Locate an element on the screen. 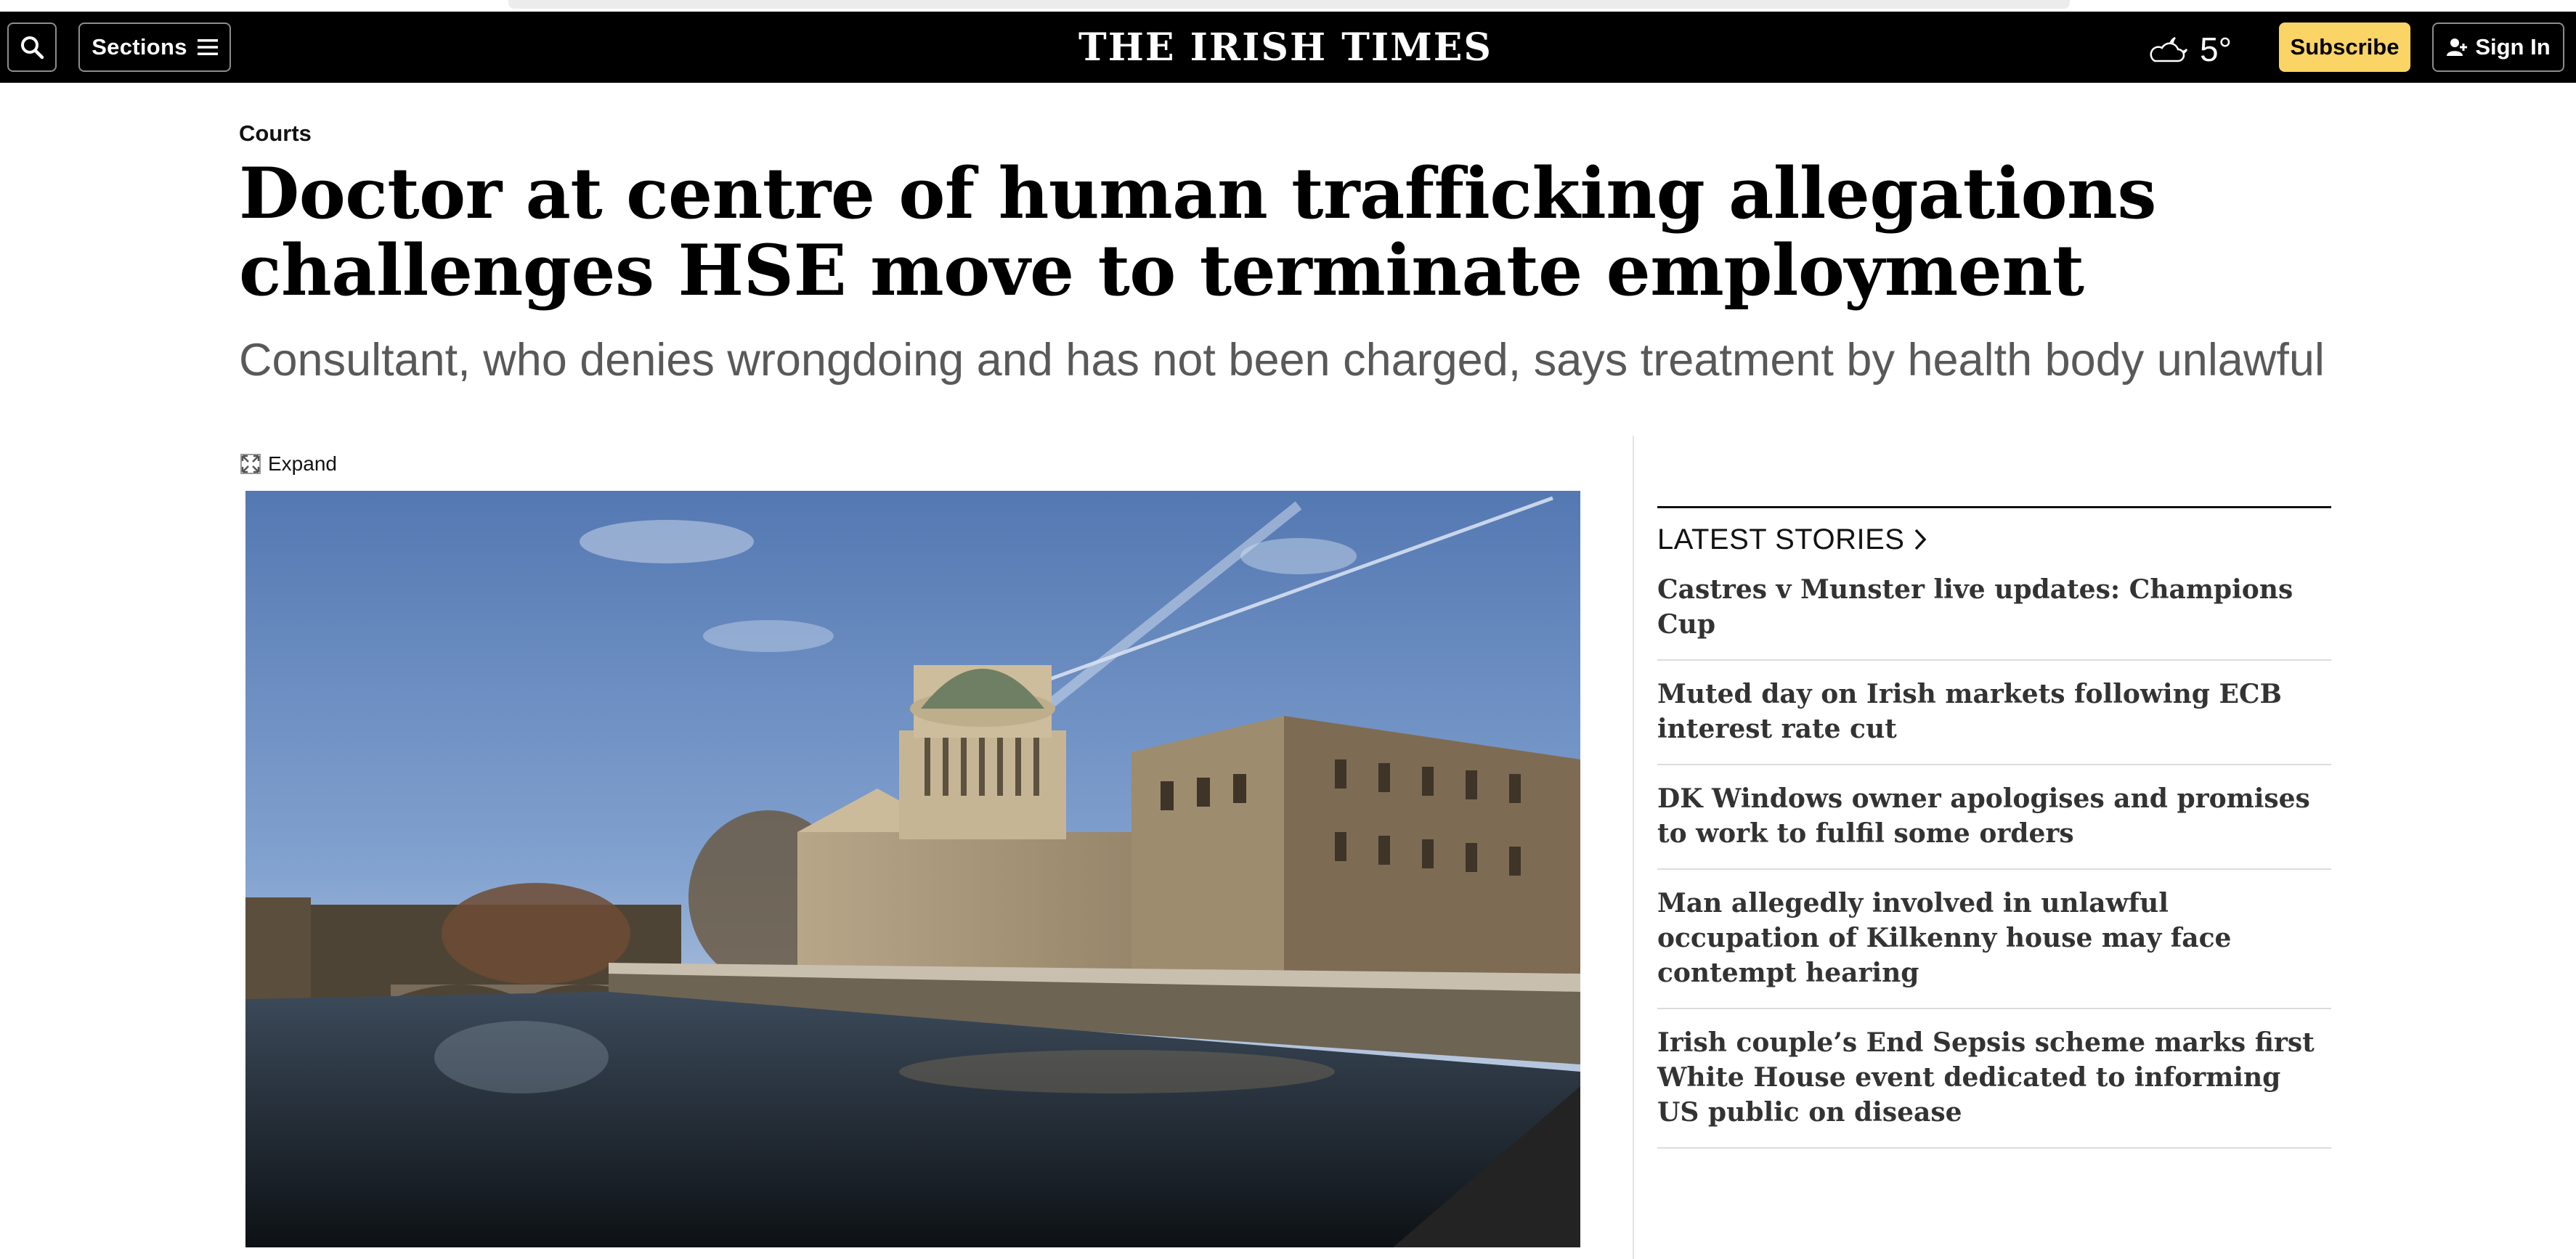 This screenshot has width=2576, height=1259. cloud-moon-icon is located at coordinates (2169, 49).